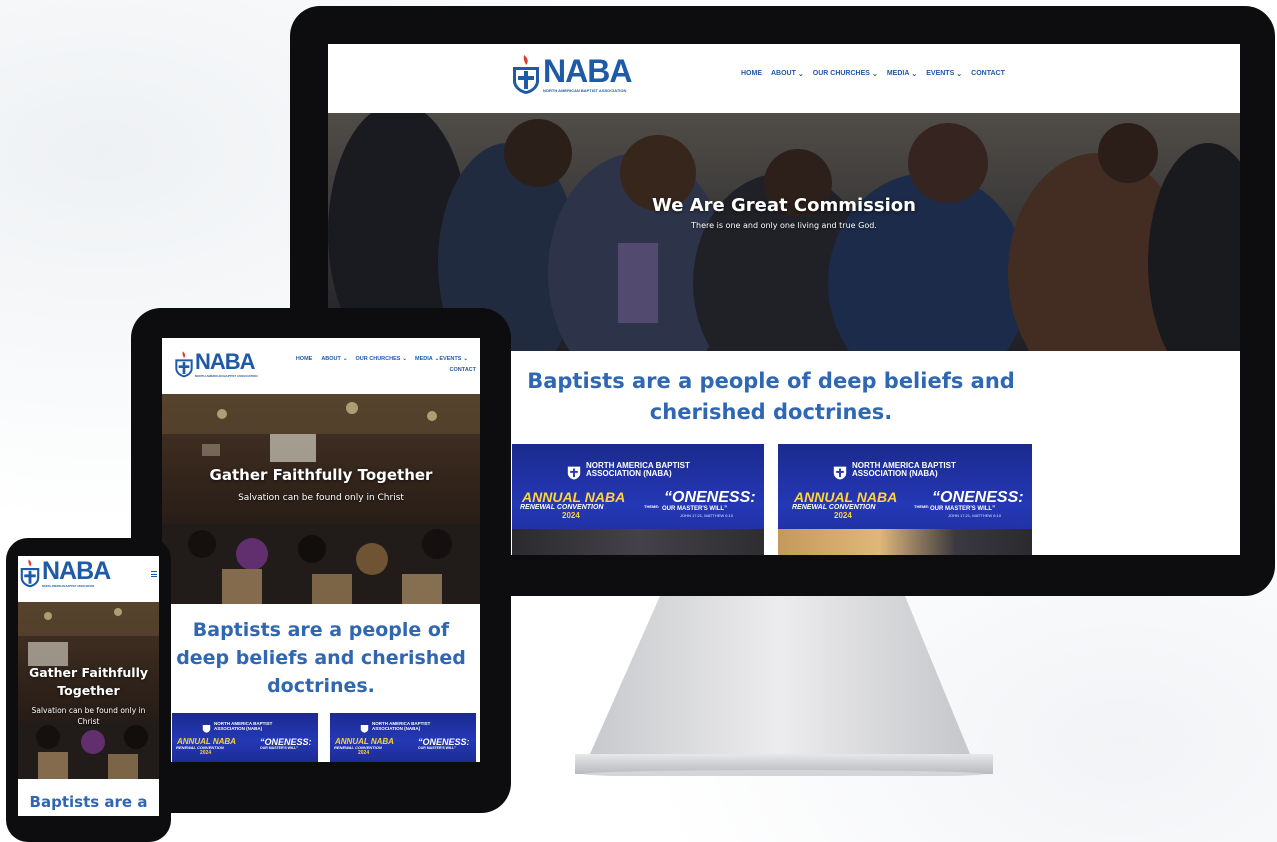  Describe the element at coordinates (154, 574) in the screenshot. I see `hamburger-menu-icon` at that location.